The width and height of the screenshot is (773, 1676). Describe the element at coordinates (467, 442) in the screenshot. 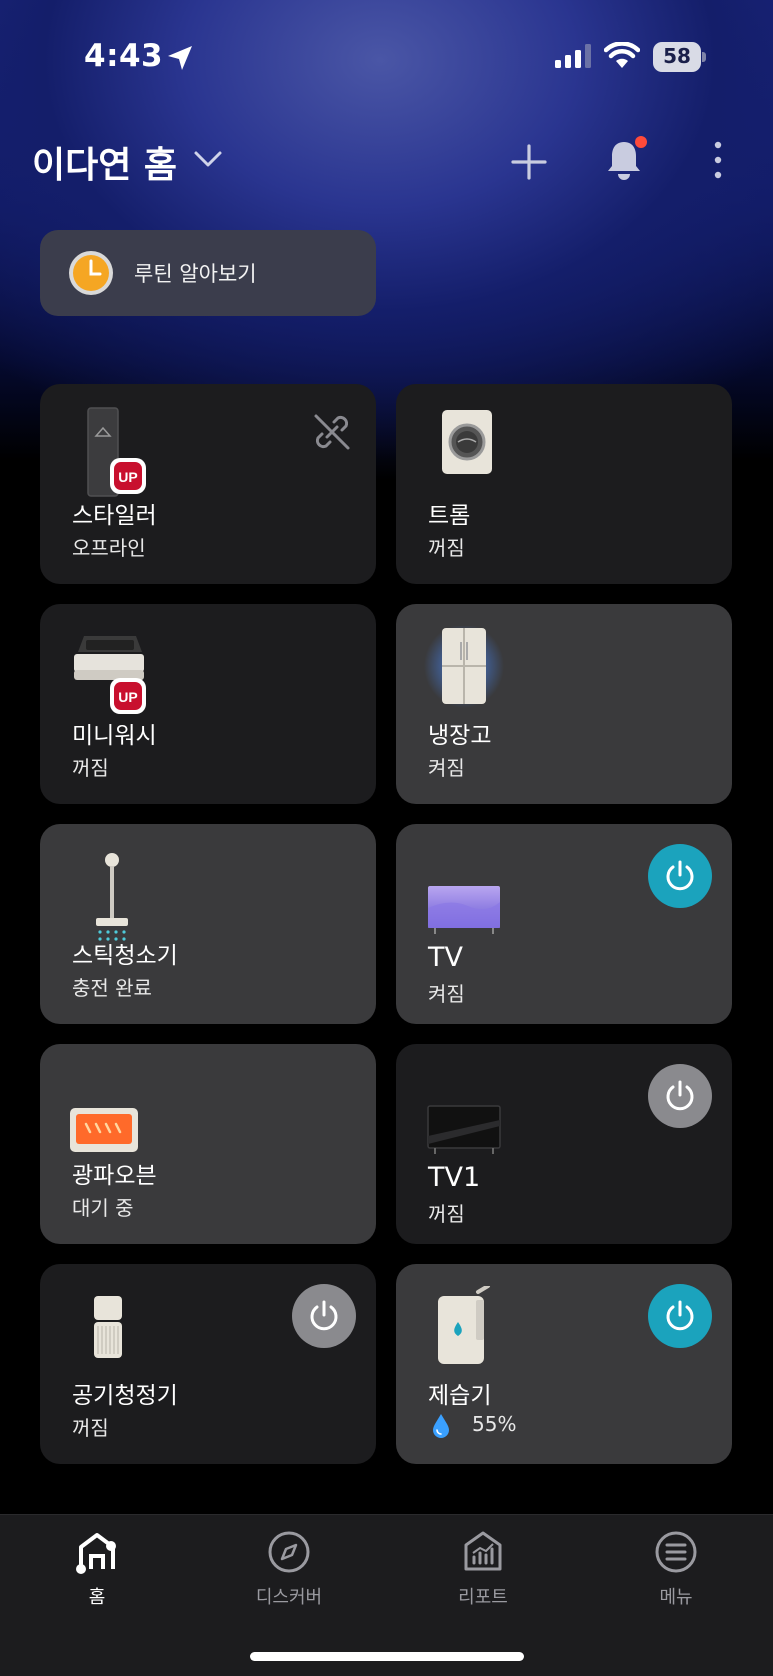

I see `washer-icon` at that location.